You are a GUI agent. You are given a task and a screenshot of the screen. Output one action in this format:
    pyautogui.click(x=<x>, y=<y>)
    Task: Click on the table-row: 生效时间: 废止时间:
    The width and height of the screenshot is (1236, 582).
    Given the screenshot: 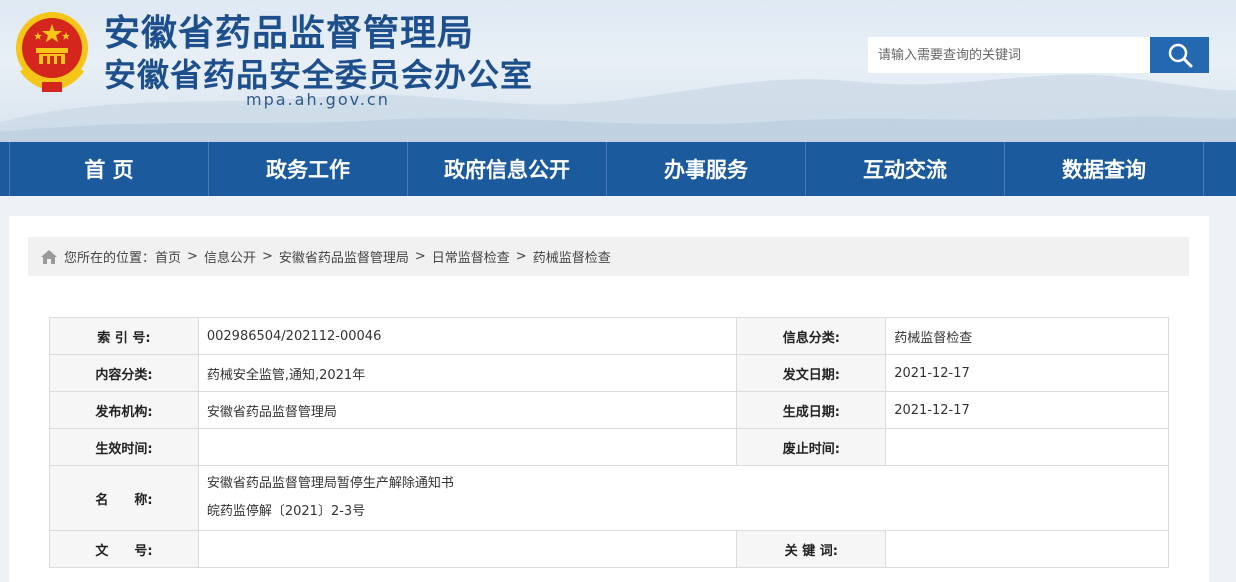 What is the action you would take?
    pyautogui.click(x=609, y=447)
    